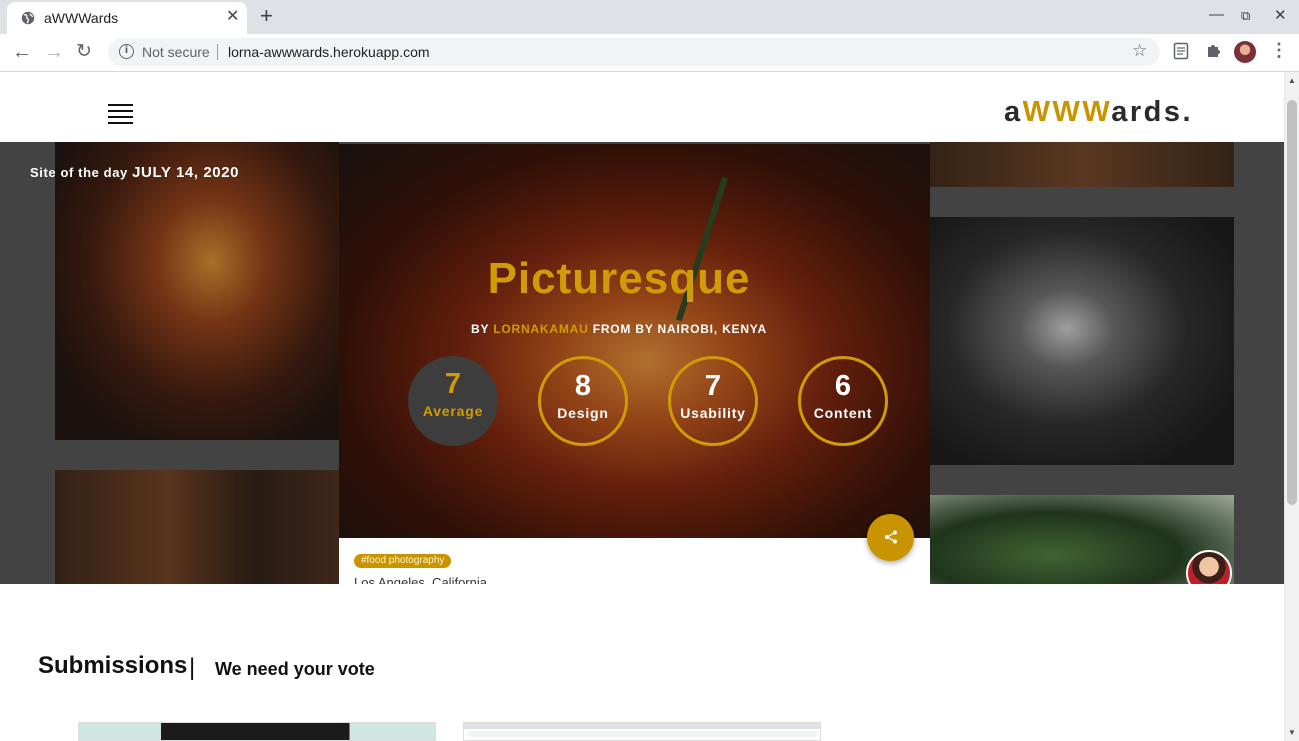 The width and height of the screenshot is (1299, 741). Describe the element at coordinates (54, 52) in the screenshot. I see `arrow-right-icon: →` at that location.